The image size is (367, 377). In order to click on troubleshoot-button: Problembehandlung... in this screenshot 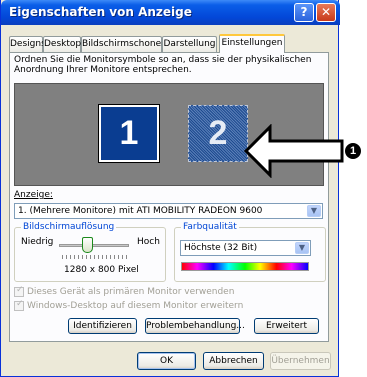, I will do `click(195, 326)`.